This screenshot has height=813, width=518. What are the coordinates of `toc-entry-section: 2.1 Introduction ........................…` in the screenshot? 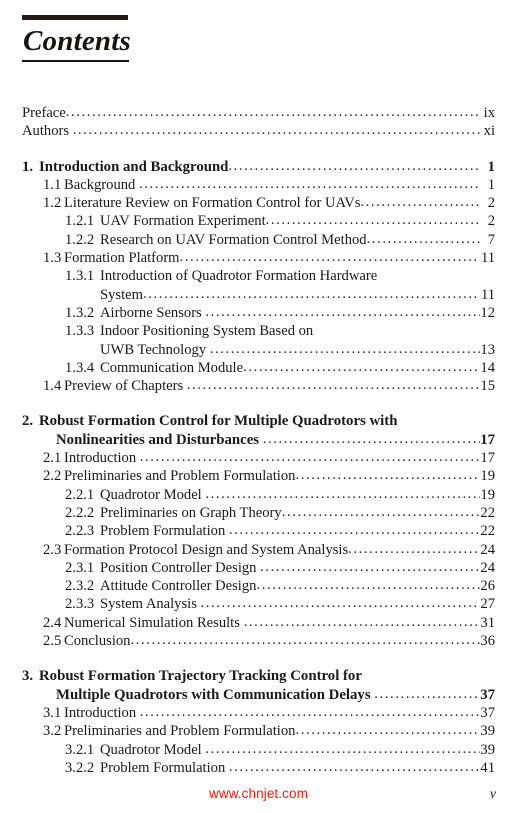 It's located at (258, 458).